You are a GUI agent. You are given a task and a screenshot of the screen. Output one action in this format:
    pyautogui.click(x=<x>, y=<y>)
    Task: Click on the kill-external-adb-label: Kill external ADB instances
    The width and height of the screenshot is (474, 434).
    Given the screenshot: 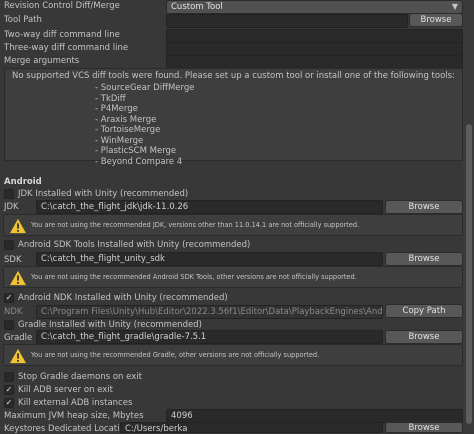 What is the action you would take?
    pyautogui.click(x=75, y=403)
    